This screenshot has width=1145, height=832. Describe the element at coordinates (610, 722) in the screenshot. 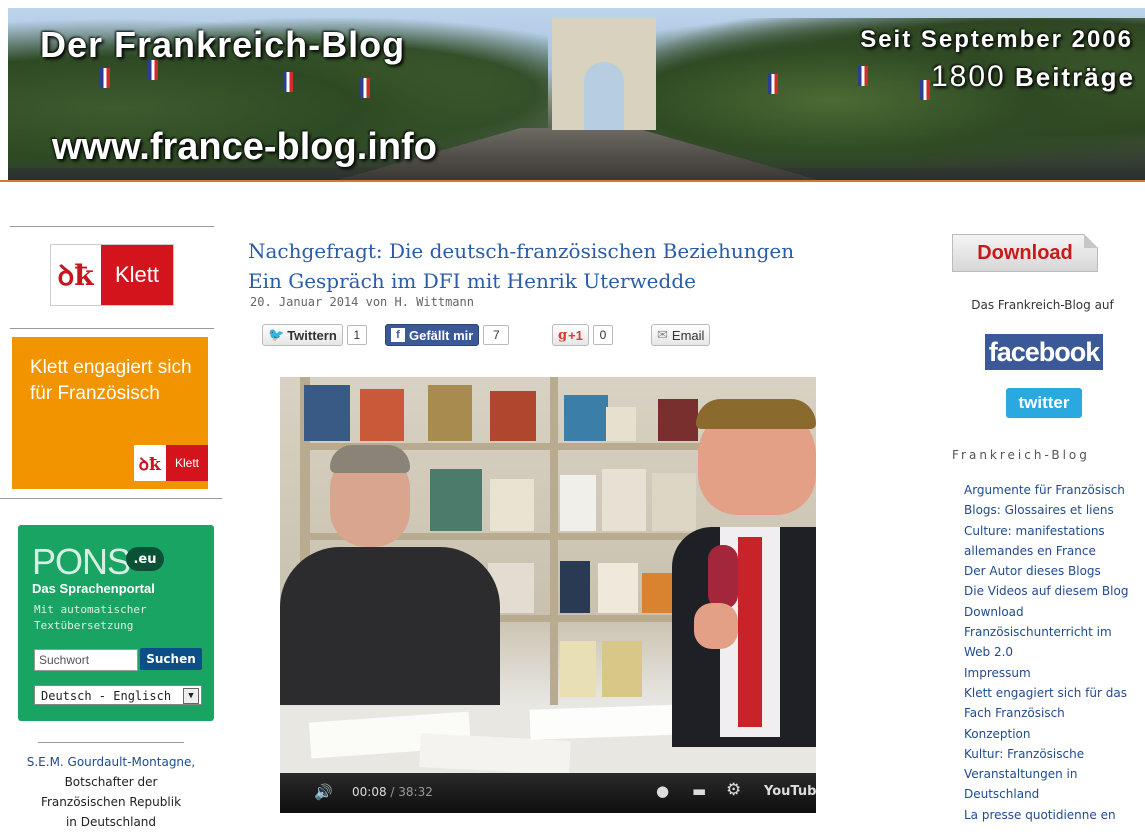

I see `paper` at that location.